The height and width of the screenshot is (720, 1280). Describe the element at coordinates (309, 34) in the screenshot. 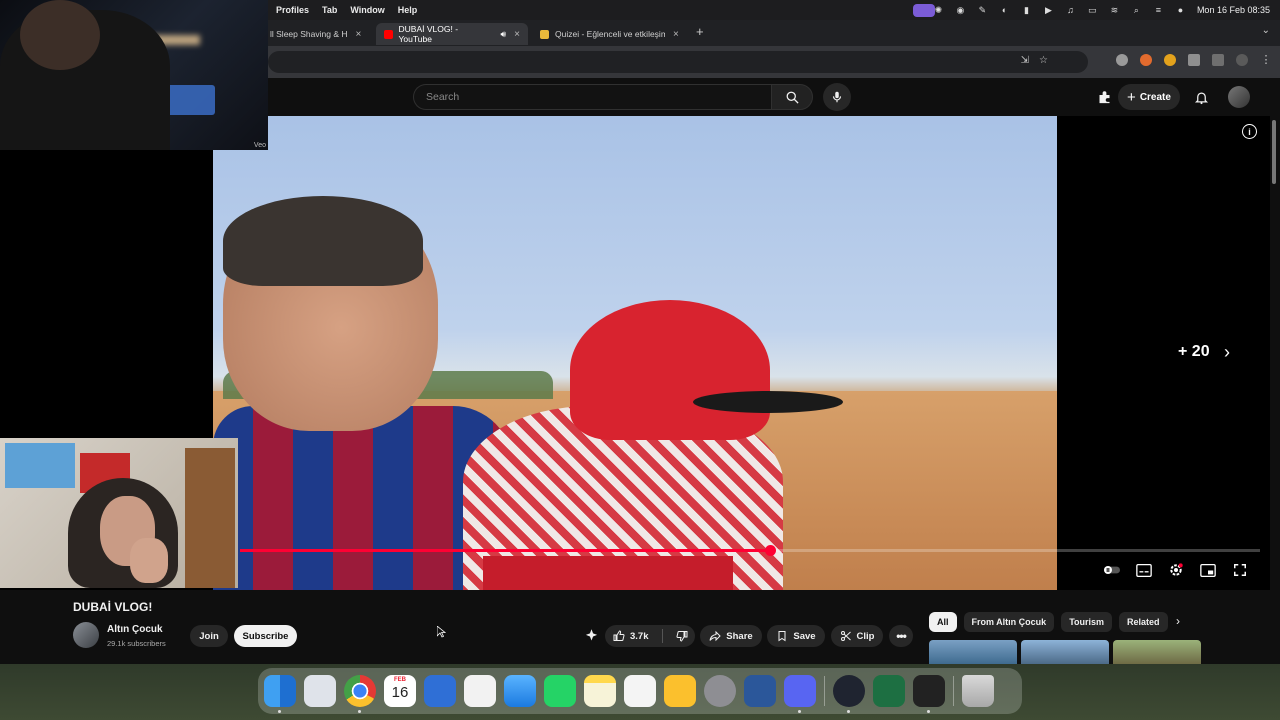

I see `tab-title: ll Sleep Shaving & H` at that location.